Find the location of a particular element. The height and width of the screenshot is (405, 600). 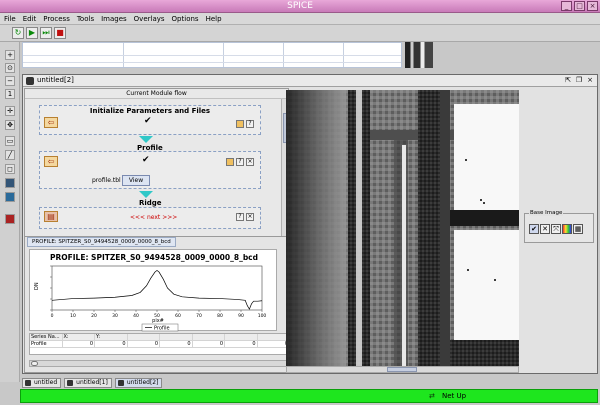

catalog-icon is located at coordinates (10, 197).